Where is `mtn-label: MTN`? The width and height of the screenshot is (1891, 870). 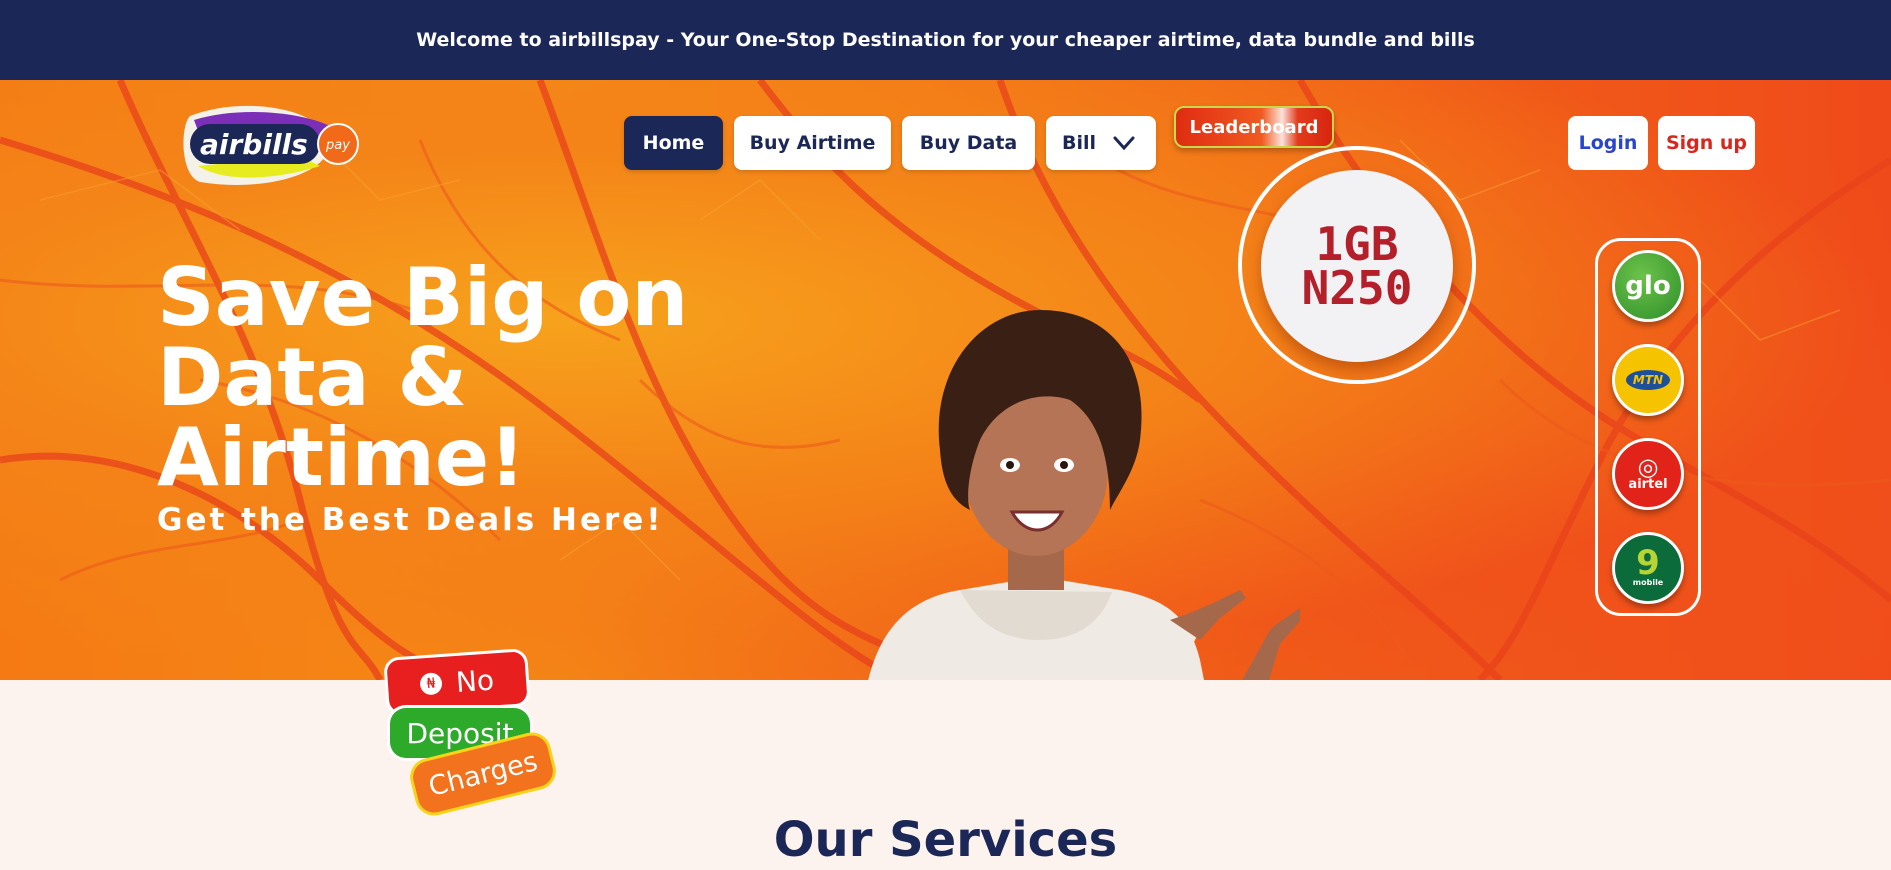 mtn-label: MTN is located at coordinates (1648, 380).